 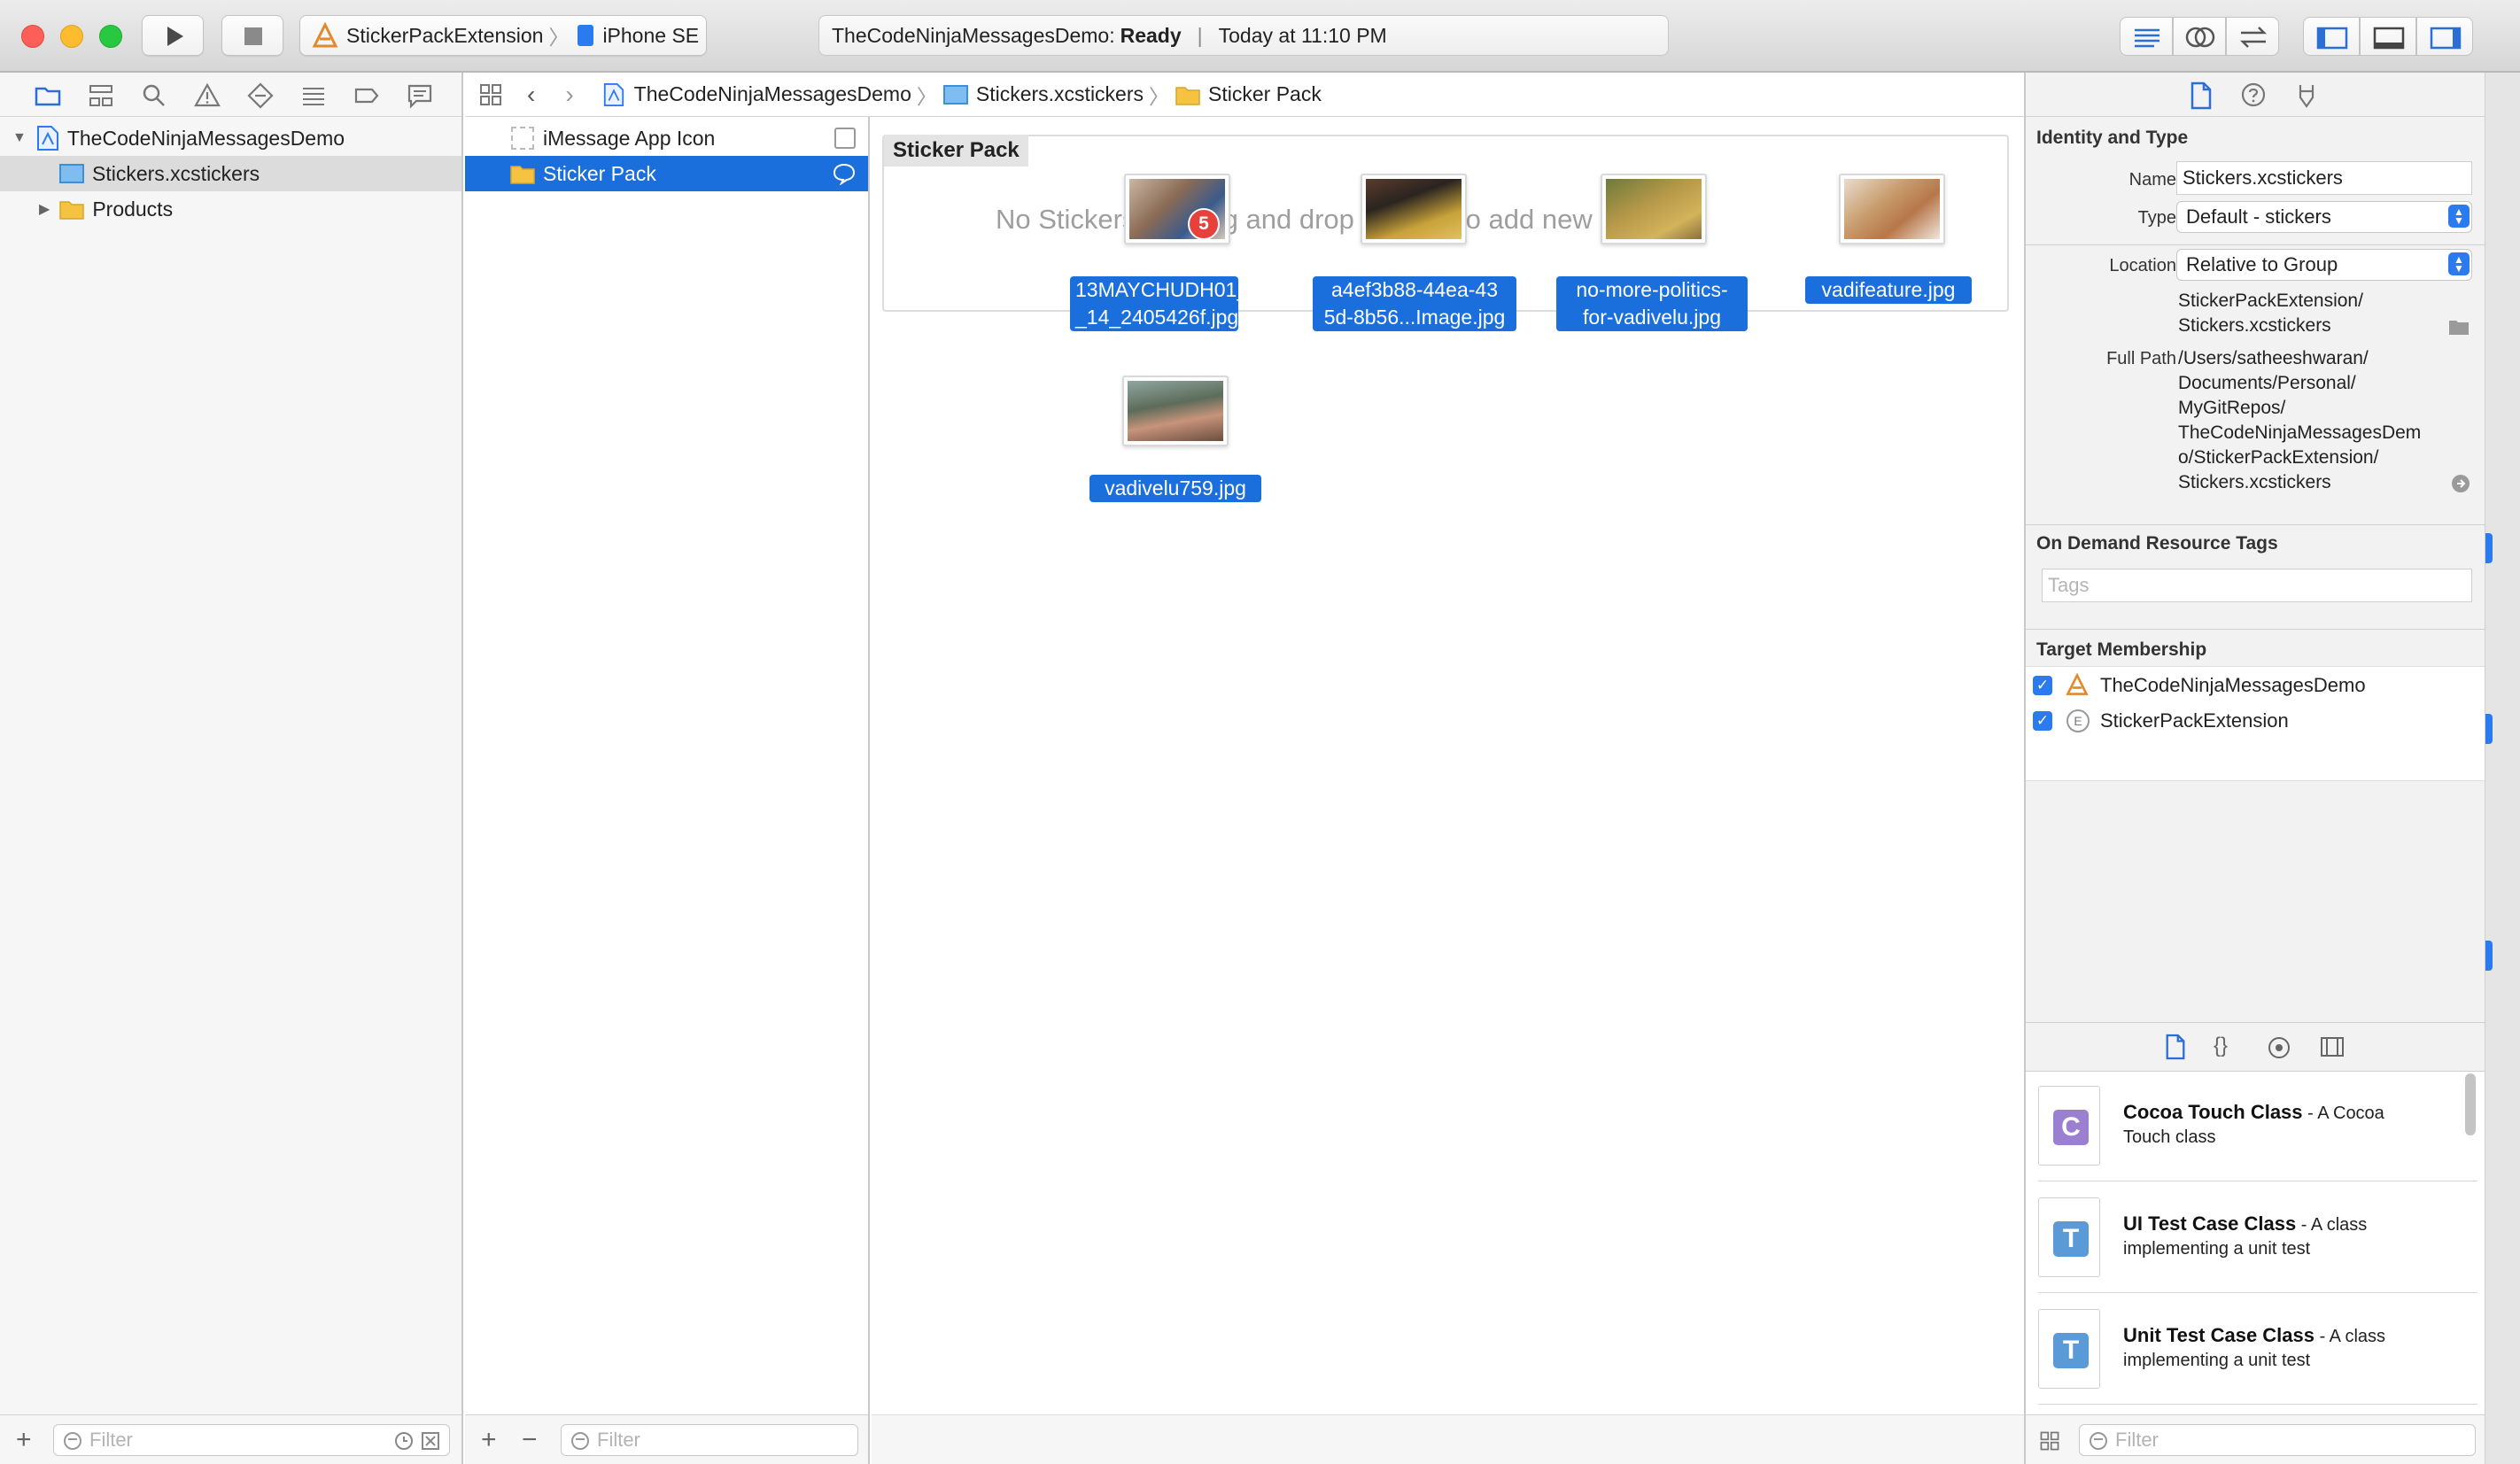 What do you see at coordinates (2324, 265) in the screenshot?
I see `location-popup: Relative to Group ▲ ▼` at bounding box center [2324, 265].